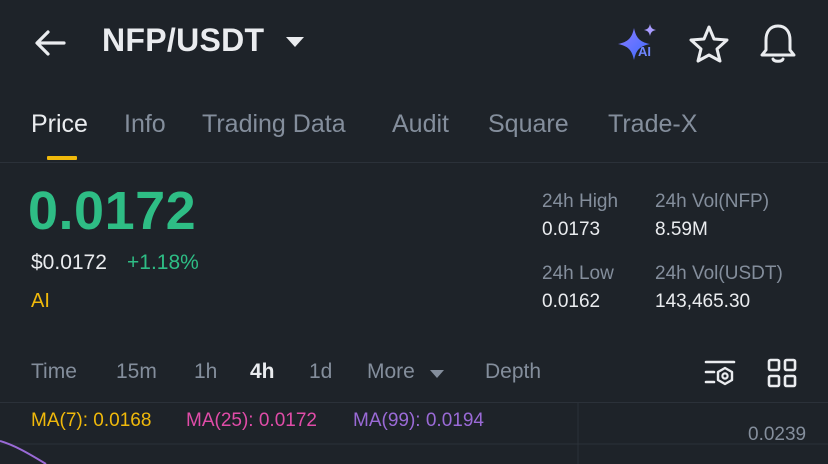 Image resolution: width=828 pixels, height=464 pixels. I want to click on active-tab-indicator, so click(62, 158).